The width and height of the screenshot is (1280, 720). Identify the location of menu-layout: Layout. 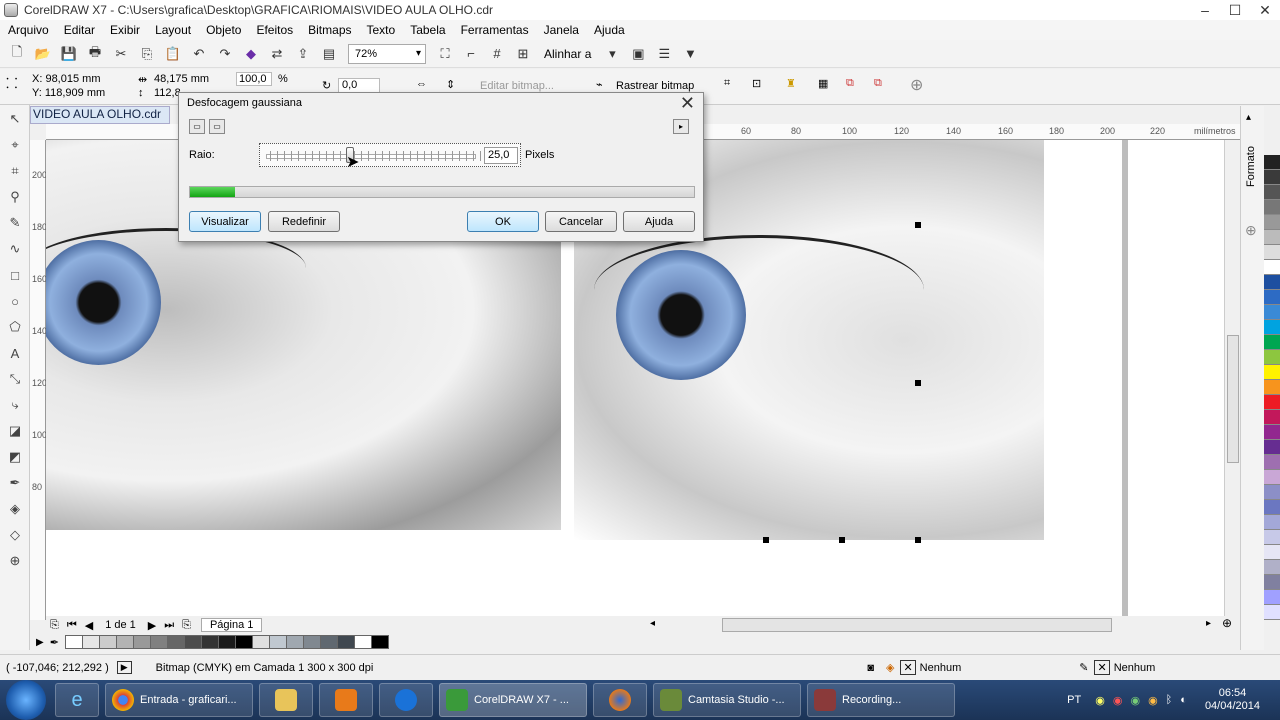
(173, 30).